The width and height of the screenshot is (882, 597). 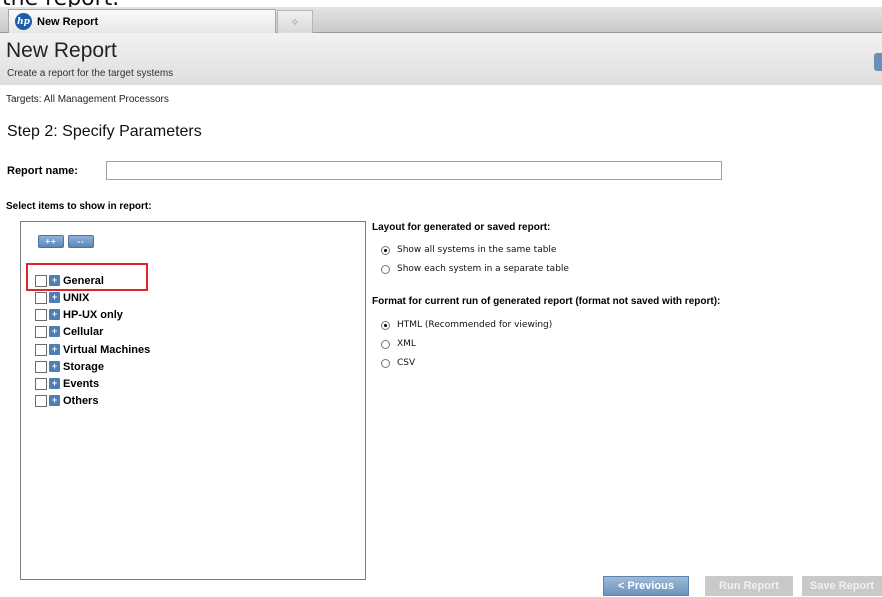 What do you see at coordinates (646, 586) in the screenshot?
I see `previous-button: < Previous` at bounding box center [646, 586].